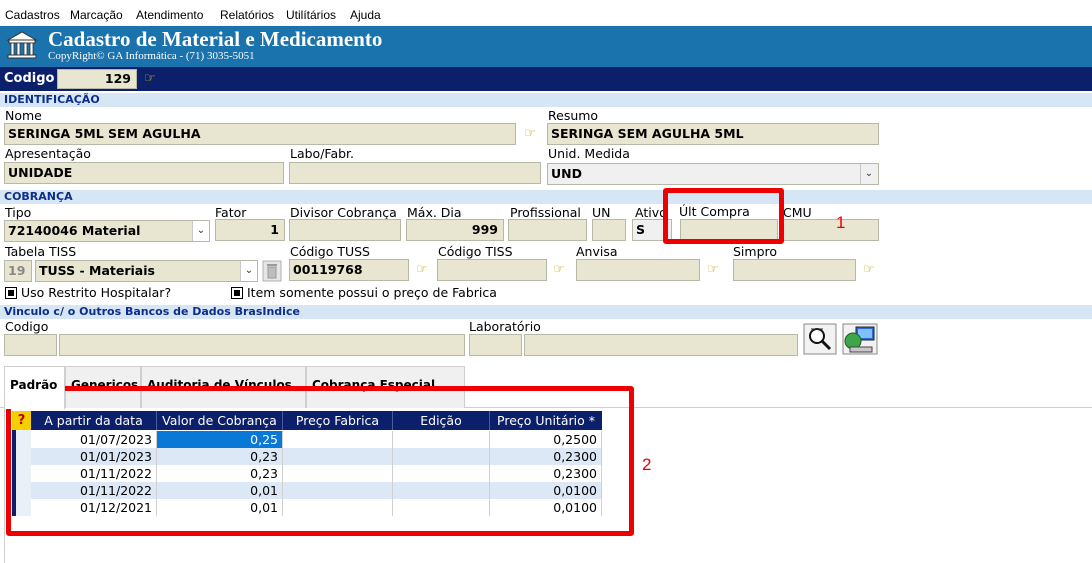 The width and height of the screenshot is (1092, 563). What do you see at coordinates (860, 339) in the screenshot?
I see `network-computer-icon` at bounding box center [860, 339].